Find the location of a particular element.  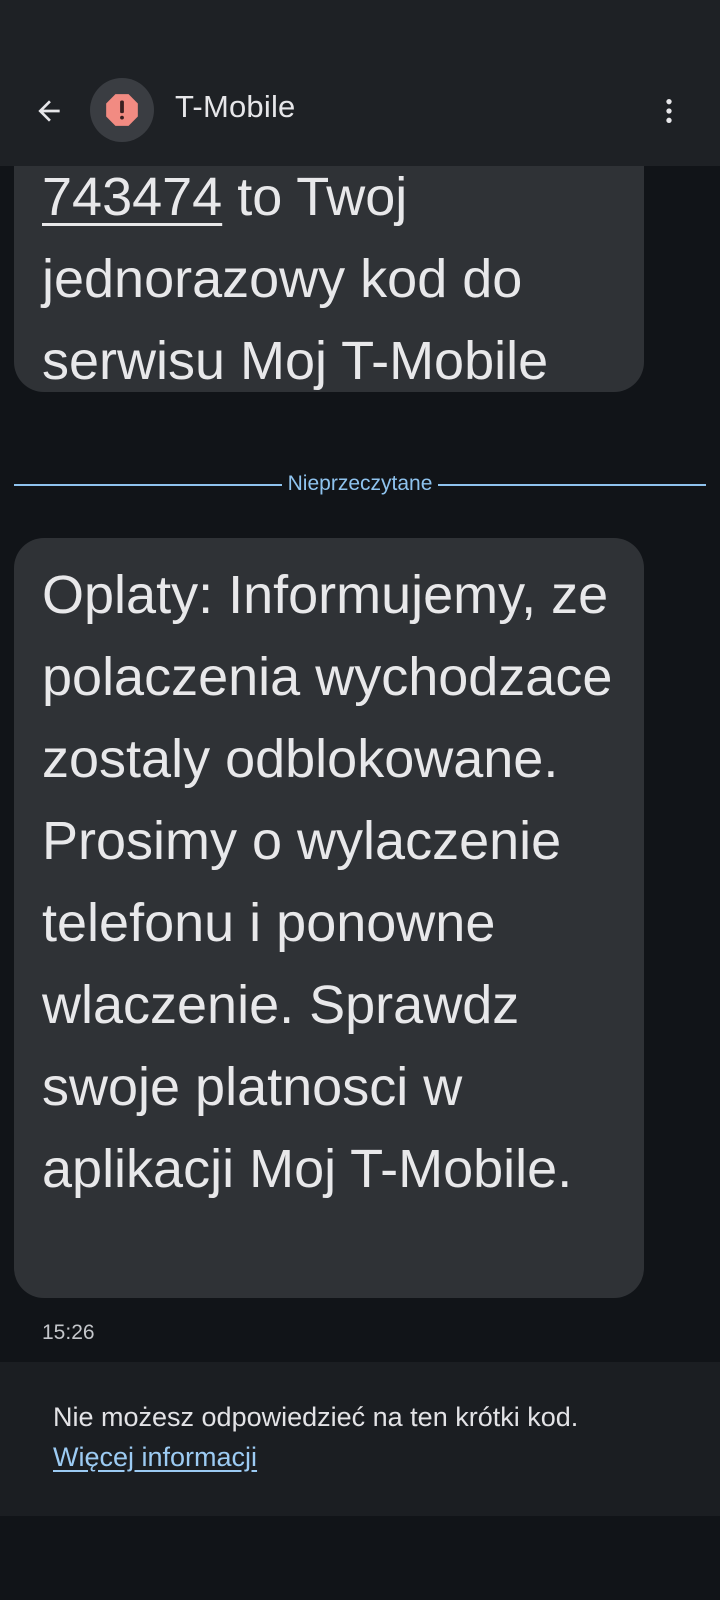

back-button is located at coordinates (49, 111).